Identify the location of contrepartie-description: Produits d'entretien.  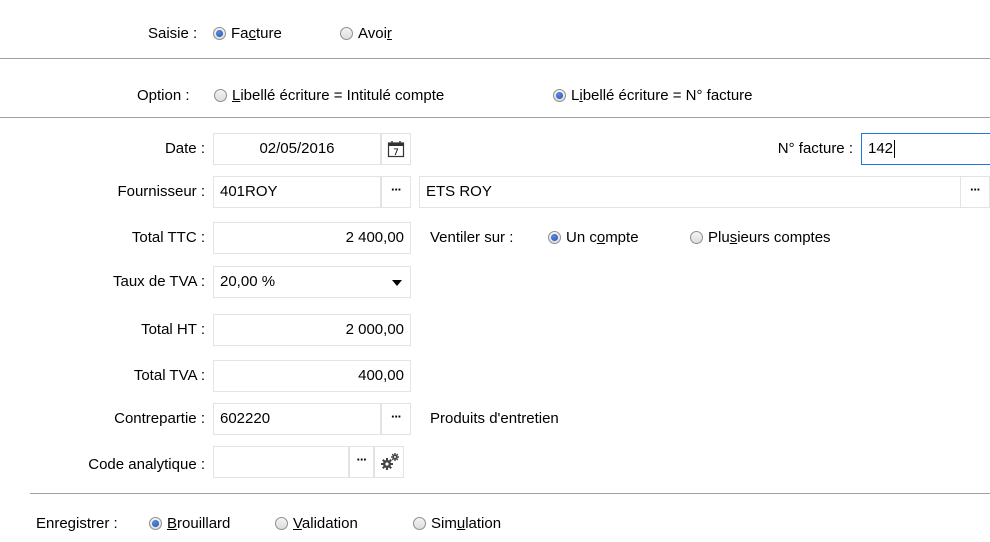
(494, 418).